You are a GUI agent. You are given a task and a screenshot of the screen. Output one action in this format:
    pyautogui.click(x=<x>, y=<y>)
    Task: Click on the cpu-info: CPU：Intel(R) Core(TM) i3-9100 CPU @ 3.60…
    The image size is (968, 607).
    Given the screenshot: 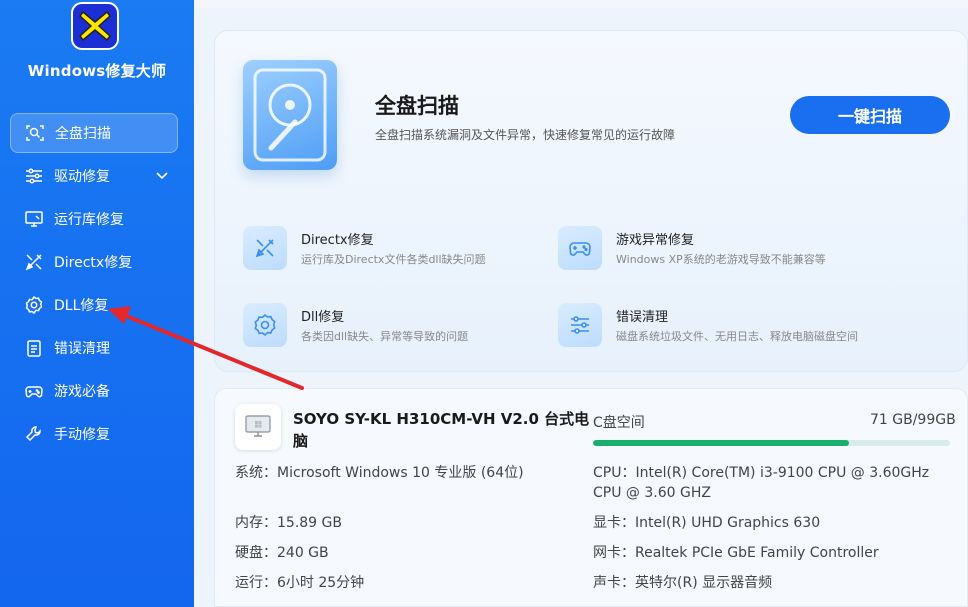 What is the action you would take?
    pyautogui.click(x=761, y=483)
    